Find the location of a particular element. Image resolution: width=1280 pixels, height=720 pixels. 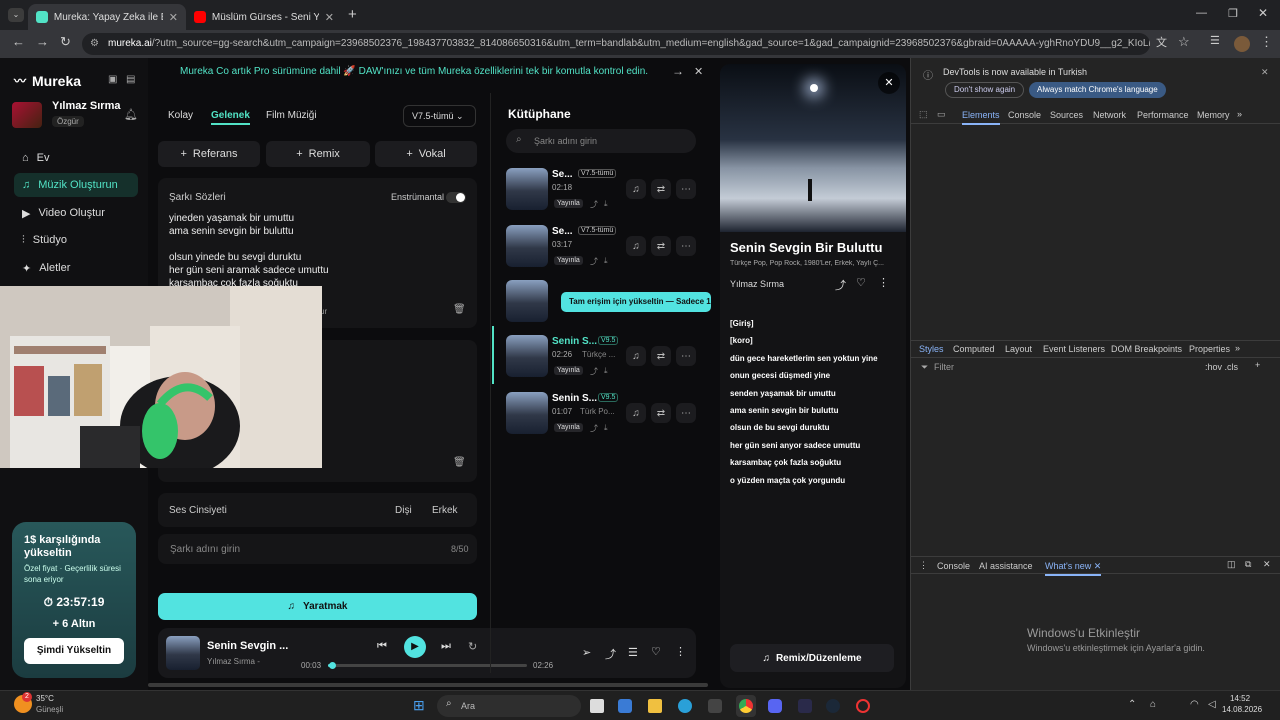

inspect-icon: ⬚ is located at coordinates (923, 114).